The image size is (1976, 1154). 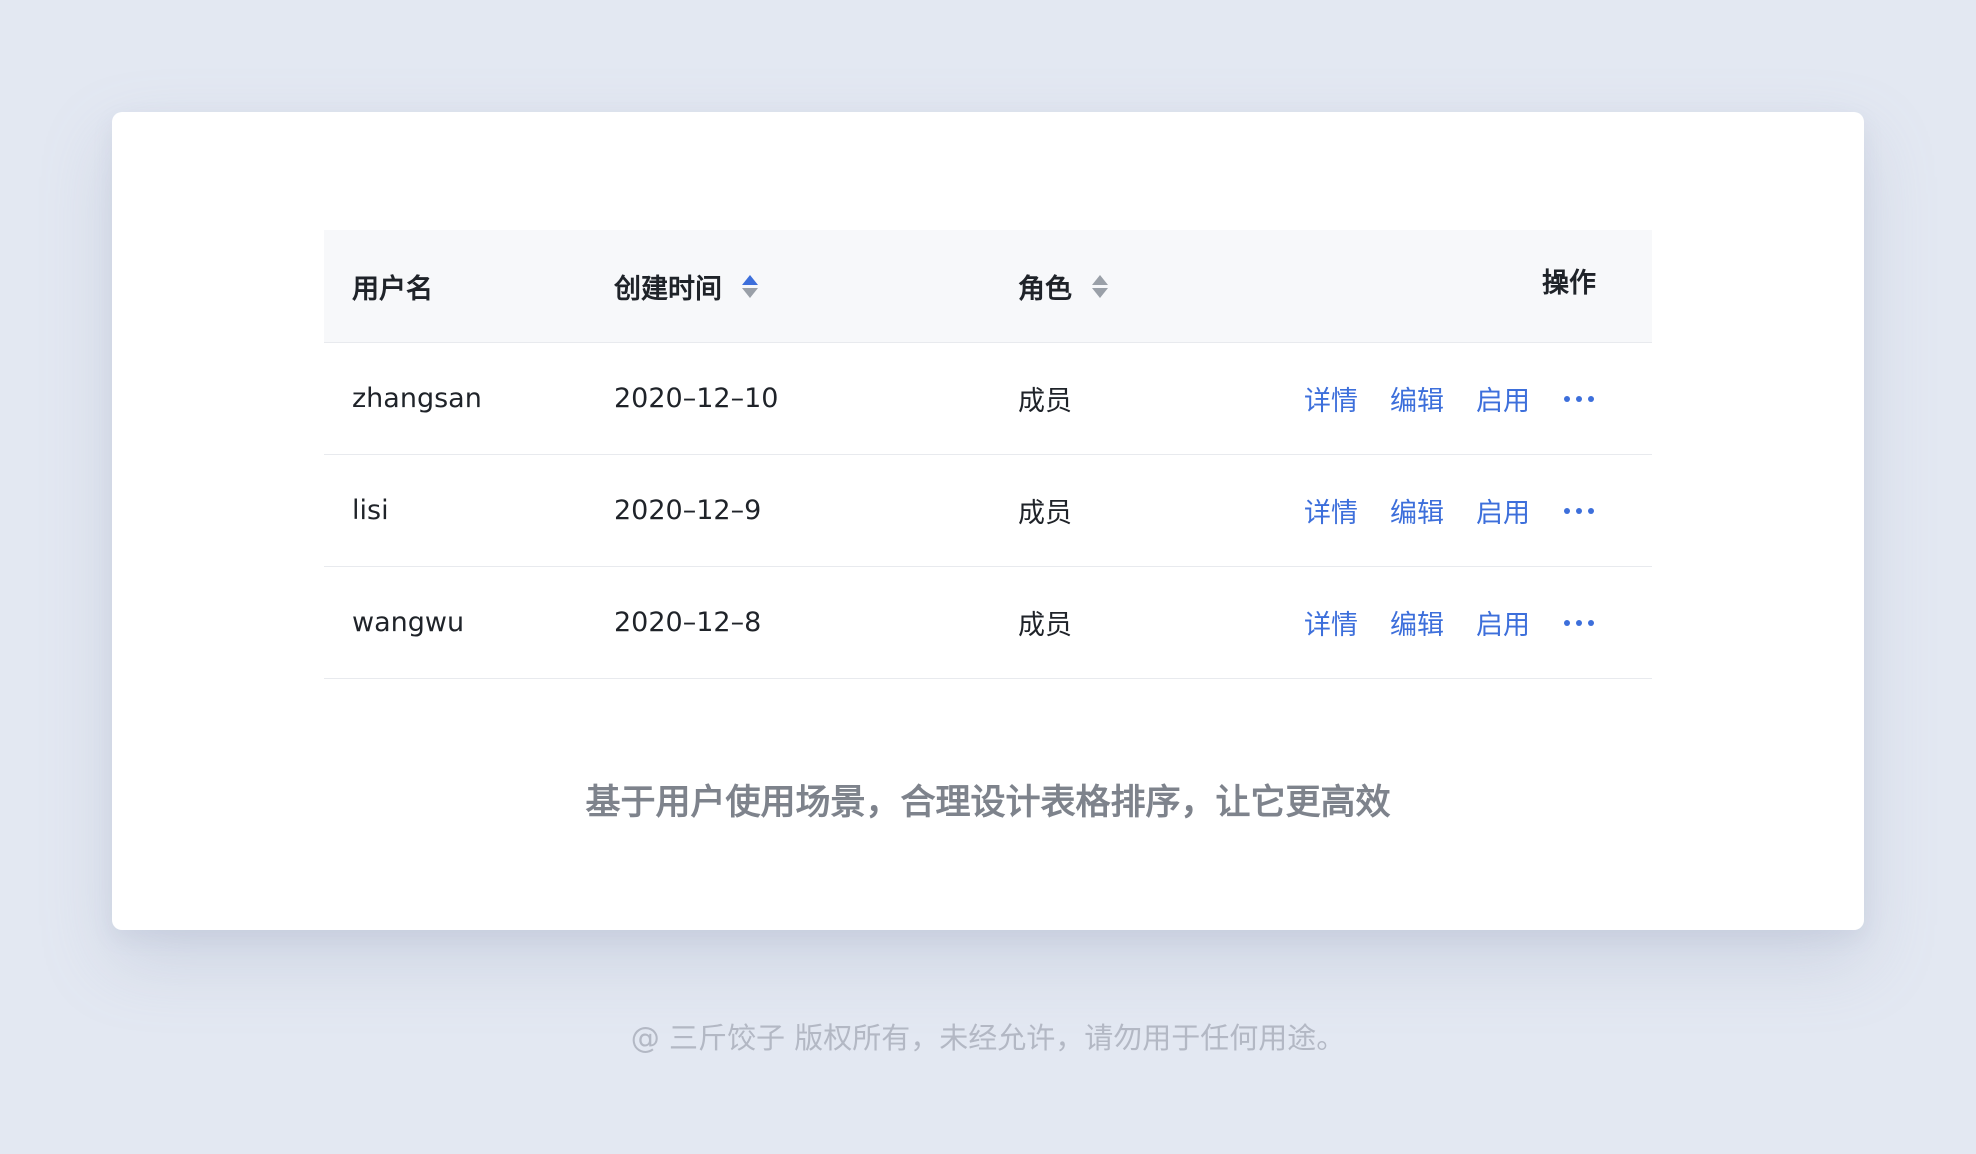 What do you see at coordinates (417, 398) in the screenshot?
I see `cell-username: zhangsan` at bounding box center [417, 398].